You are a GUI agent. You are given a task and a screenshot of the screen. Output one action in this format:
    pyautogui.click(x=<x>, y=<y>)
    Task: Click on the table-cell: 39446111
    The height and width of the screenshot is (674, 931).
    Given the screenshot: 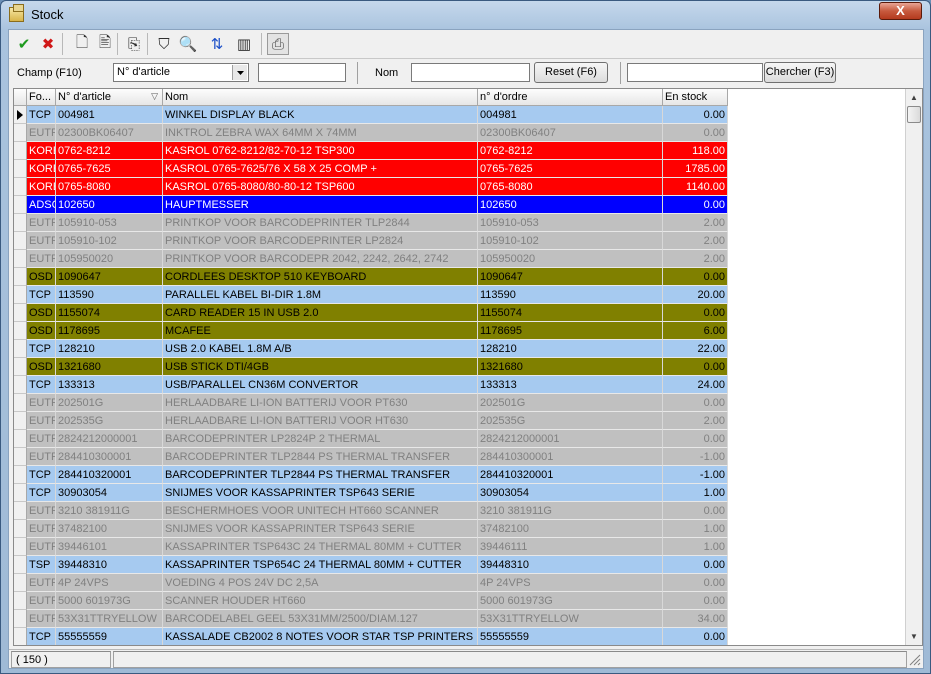 What is the action you would take?
    pyautogui.click(x=570, y=547)
    